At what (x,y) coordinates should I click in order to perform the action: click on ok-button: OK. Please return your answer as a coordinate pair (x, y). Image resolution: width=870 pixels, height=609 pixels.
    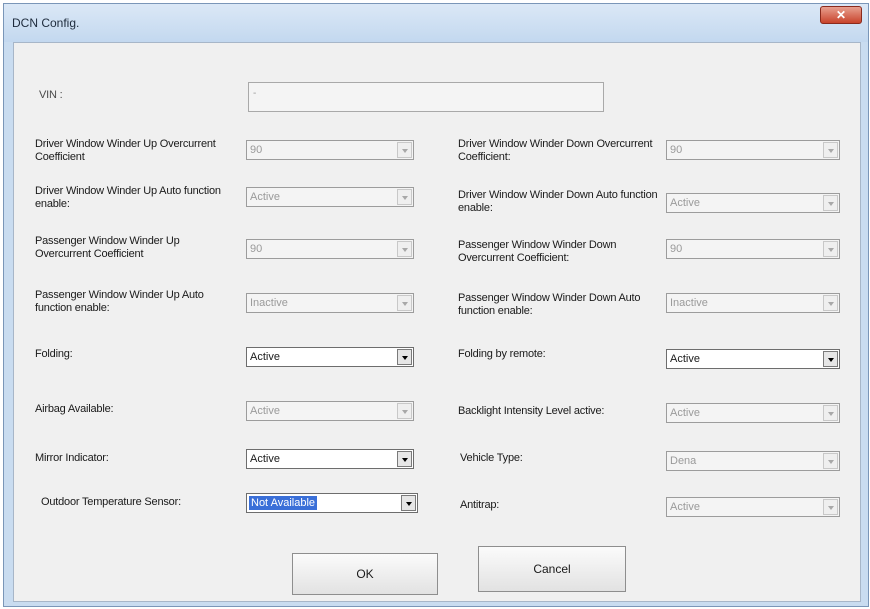
    Looking at the image, I should click on (365, 574).